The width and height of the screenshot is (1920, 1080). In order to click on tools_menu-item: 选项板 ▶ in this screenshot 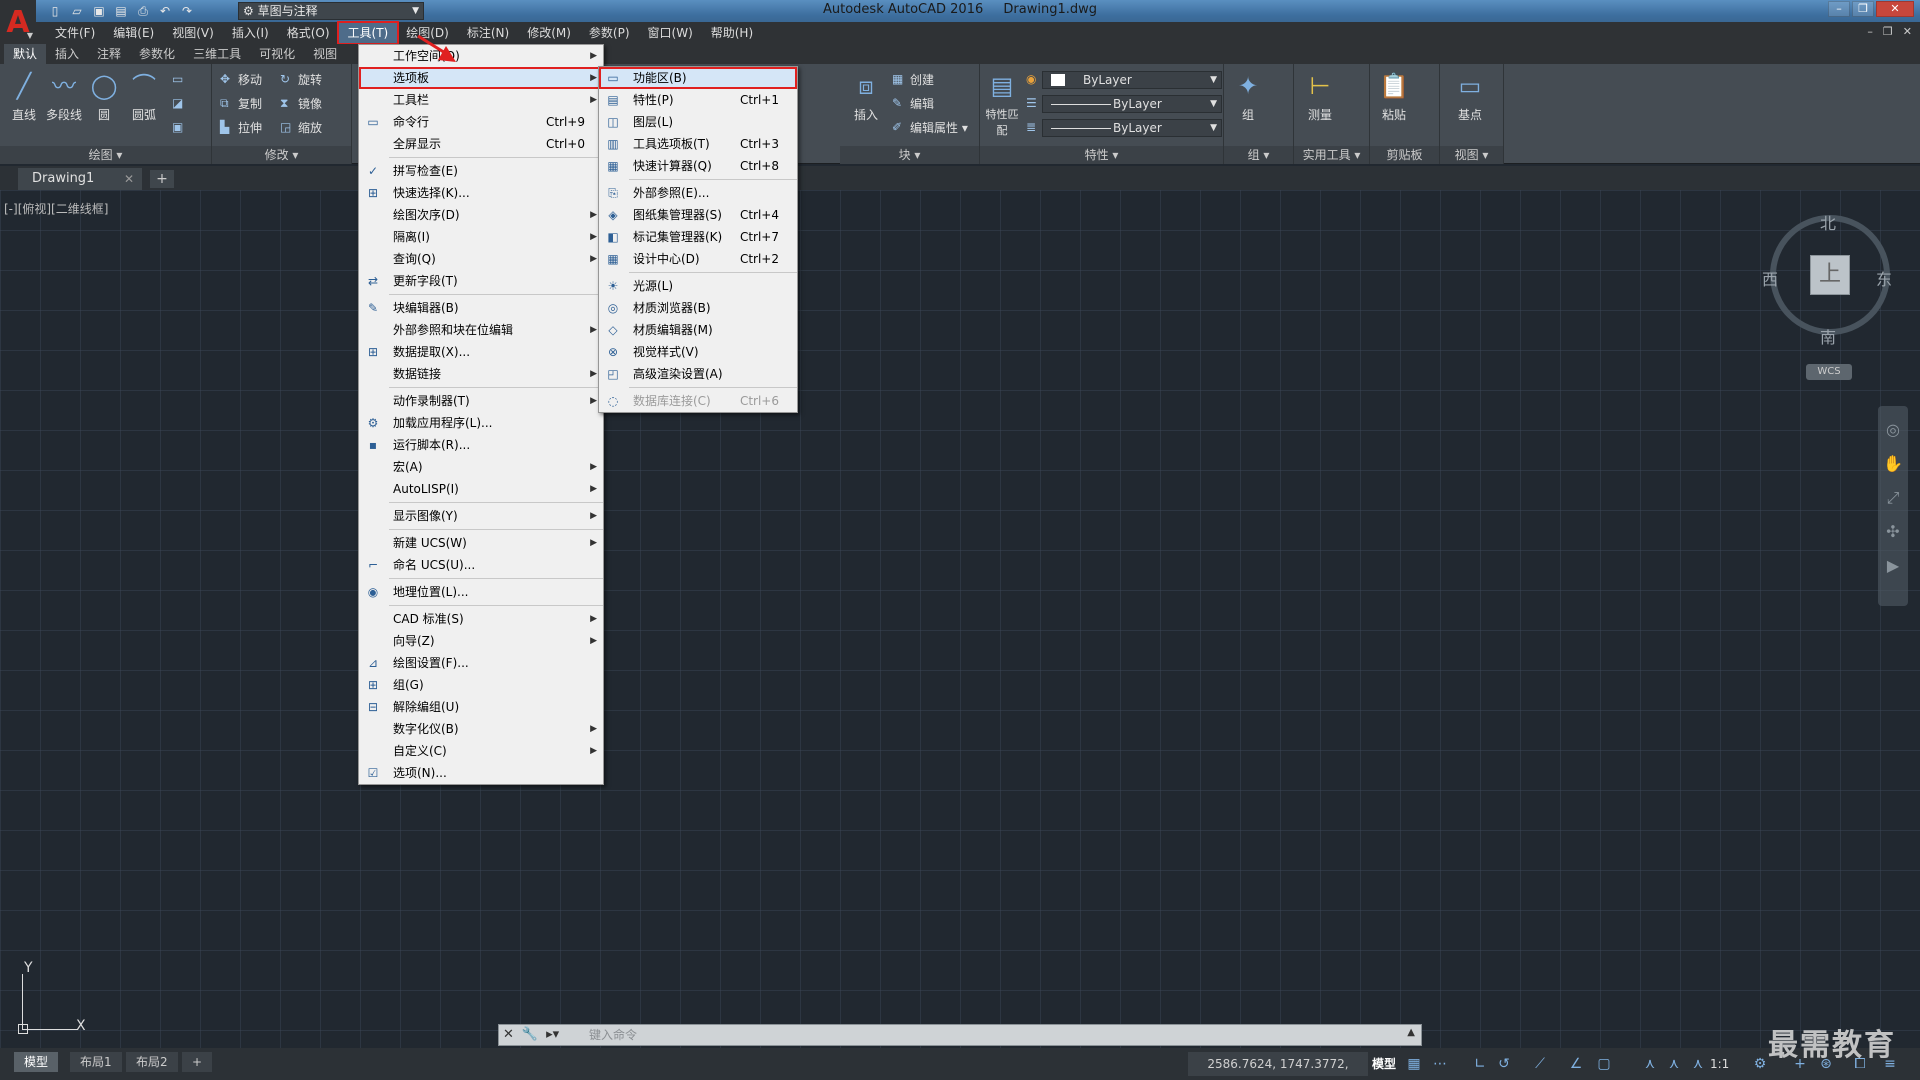, I will do `click(481, 78)`.